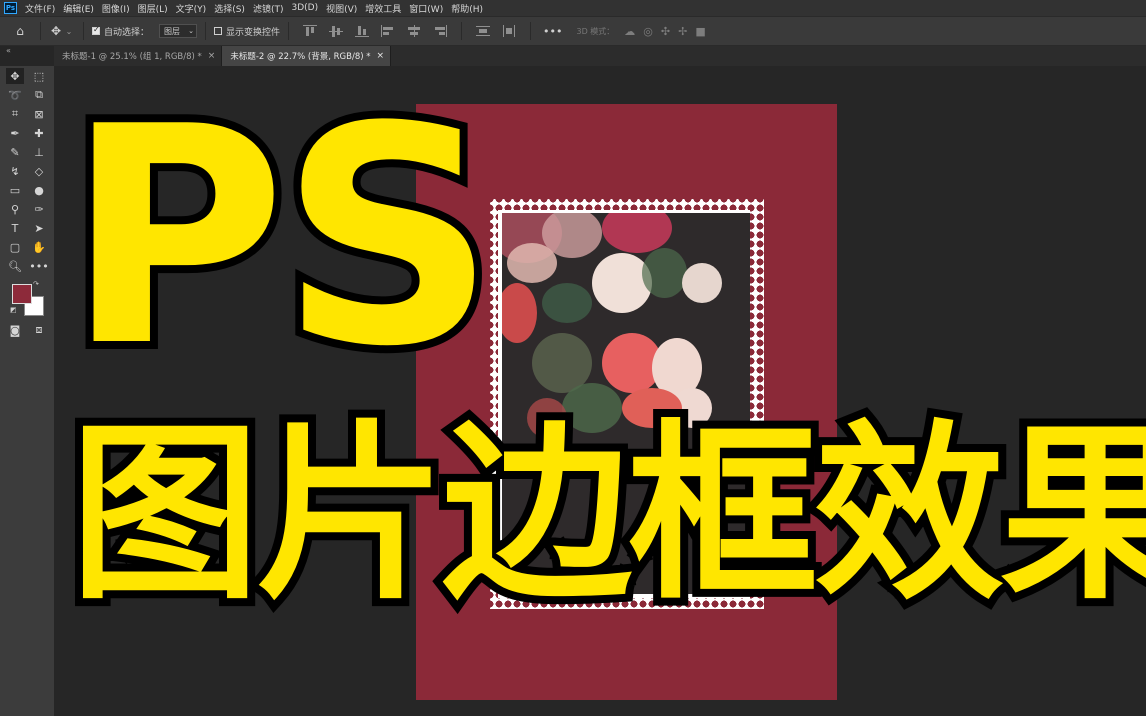 The image size is (1146, 716). Describe the element at coordinates (36, 284) in the screenshot. I see `swap-colors-icon: ↷` at that location.